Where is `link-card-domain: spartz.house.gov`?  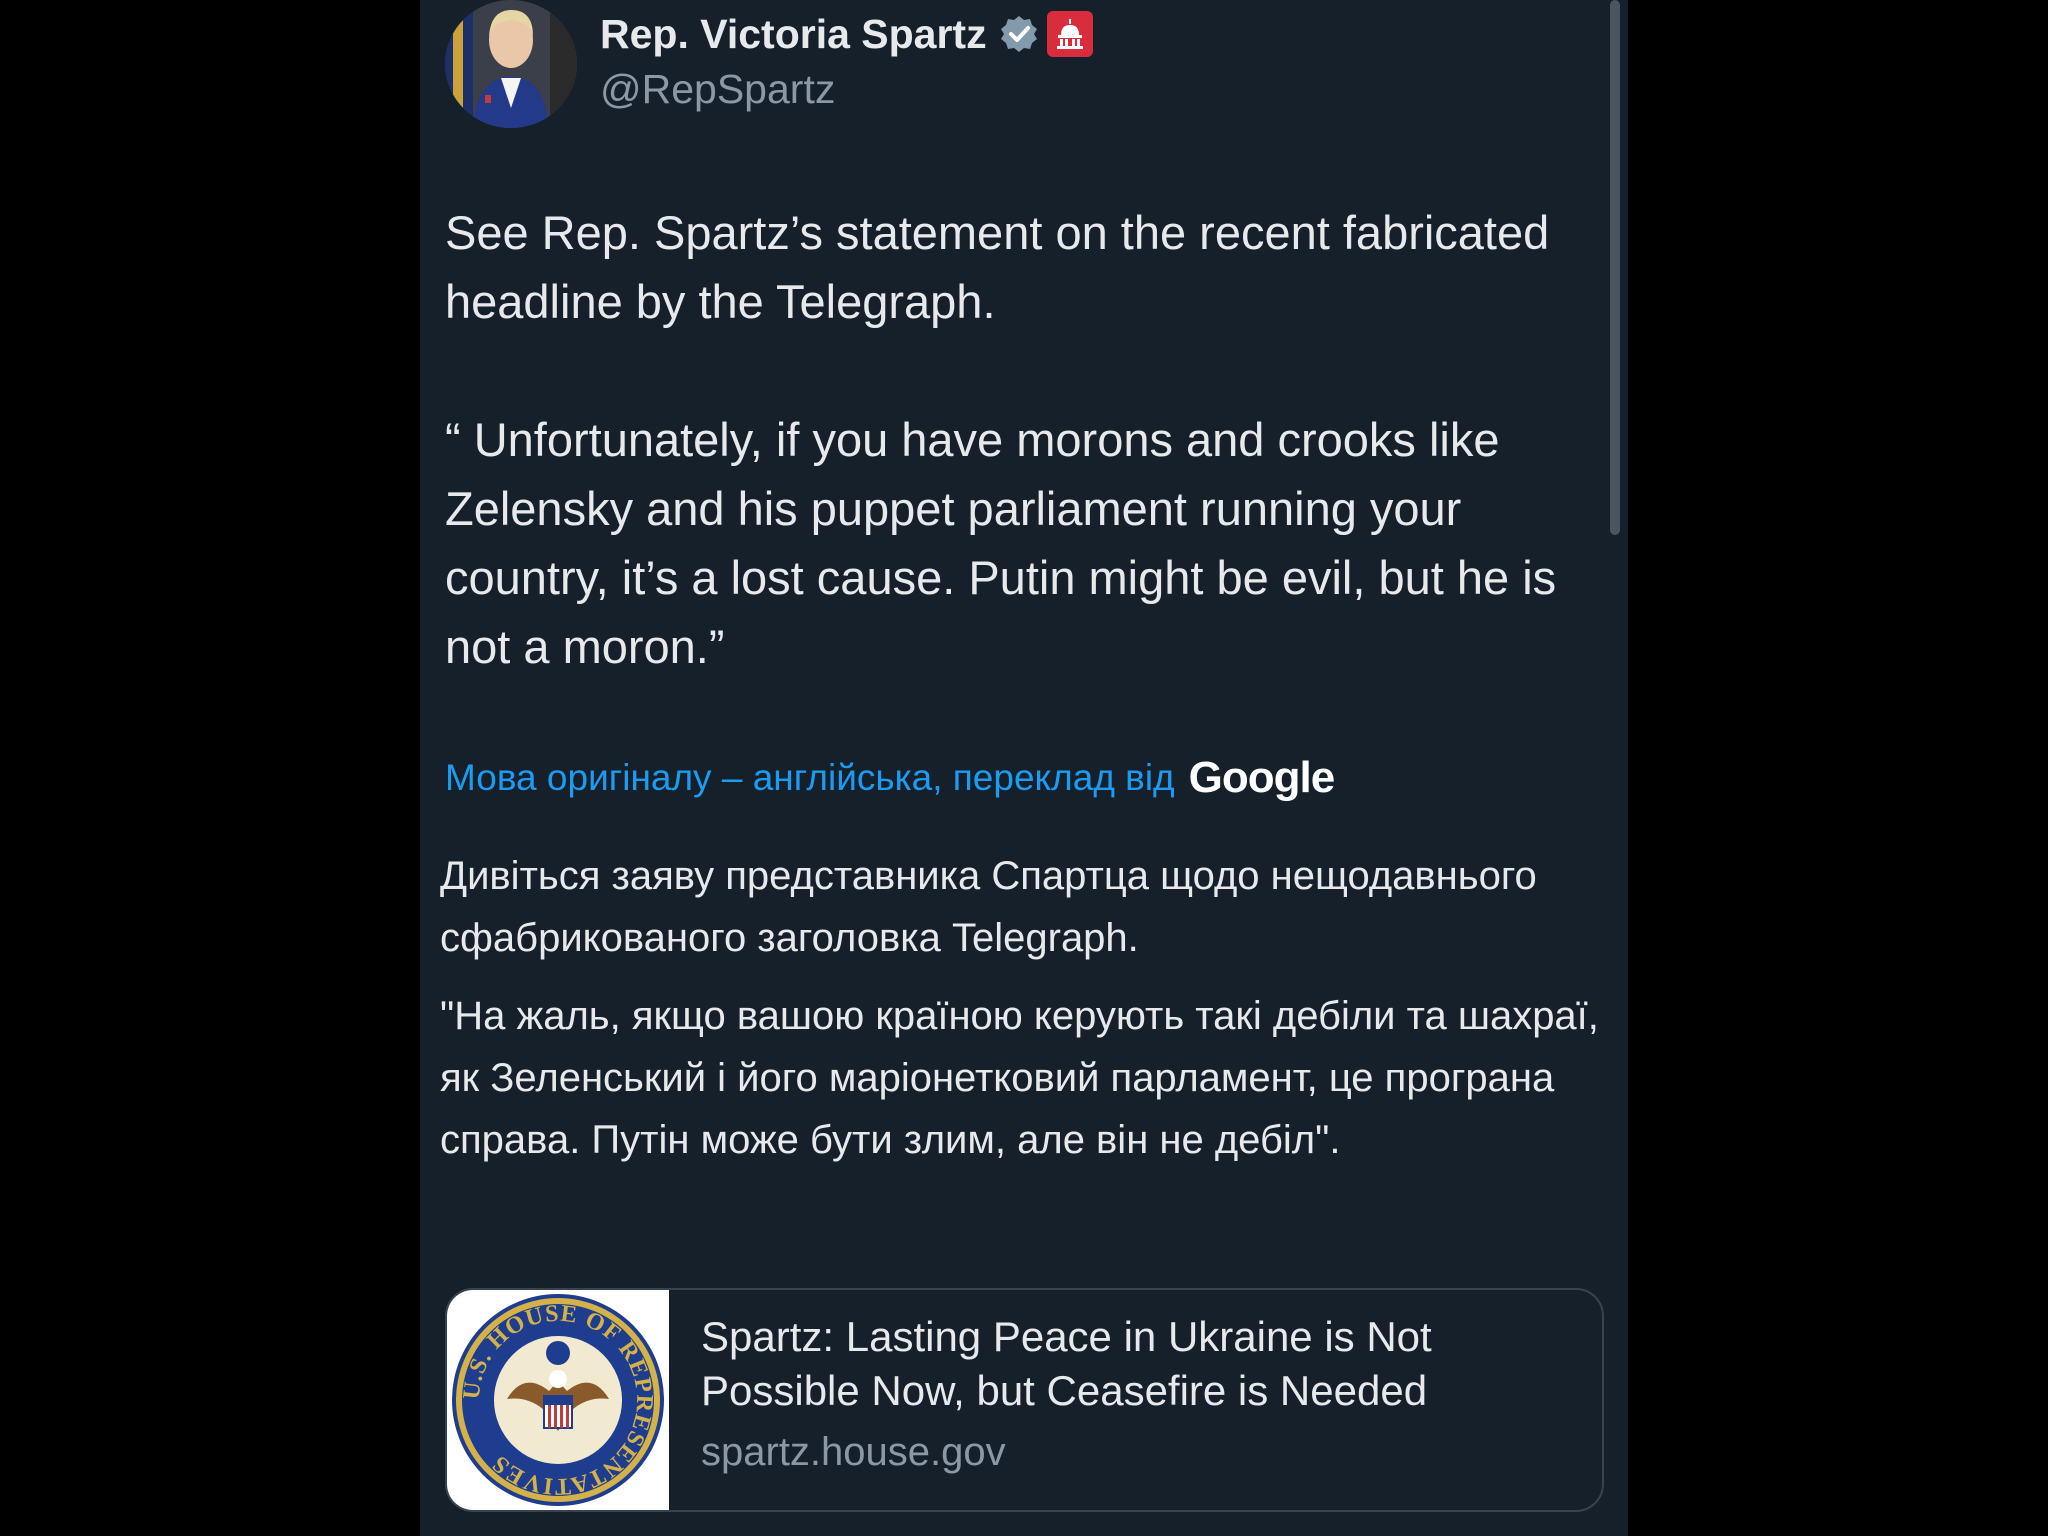 link-card-domain: spartz.house.gov is located at coordinates (853, 1452).